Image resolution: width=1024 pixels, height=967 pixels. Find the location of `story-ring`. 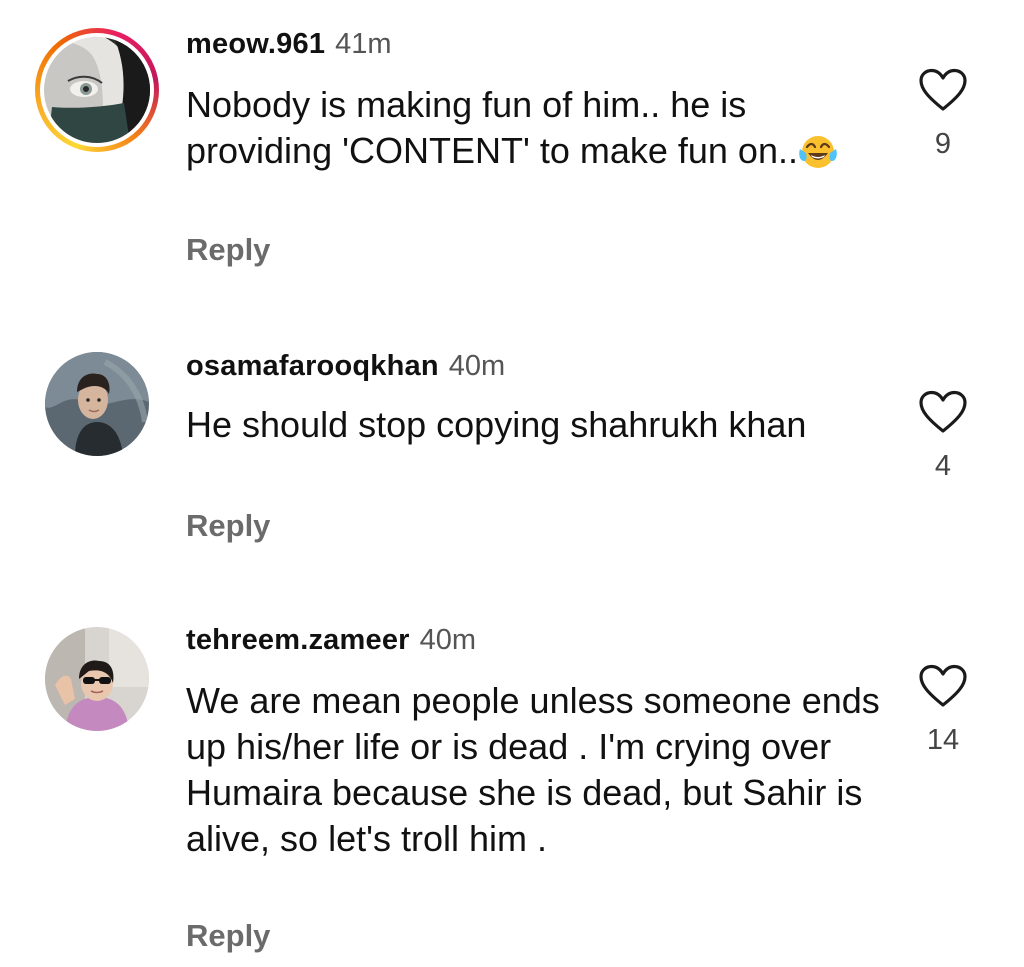

story-ring is located at coordinates (97, 90).